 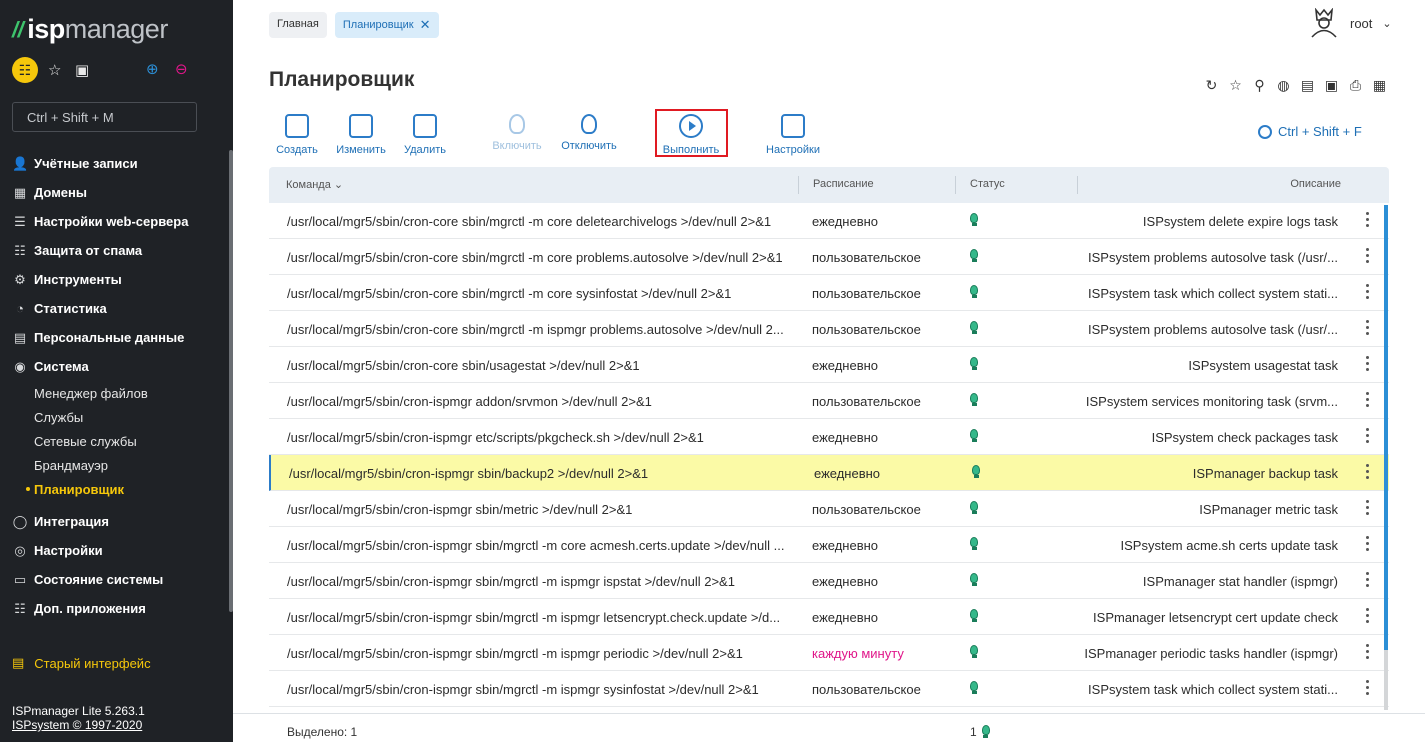 What do you see at coordinates (1350, 23) in the screenshot?
I see `user-menu: root ⌄` at bounding box center [1350, 23].